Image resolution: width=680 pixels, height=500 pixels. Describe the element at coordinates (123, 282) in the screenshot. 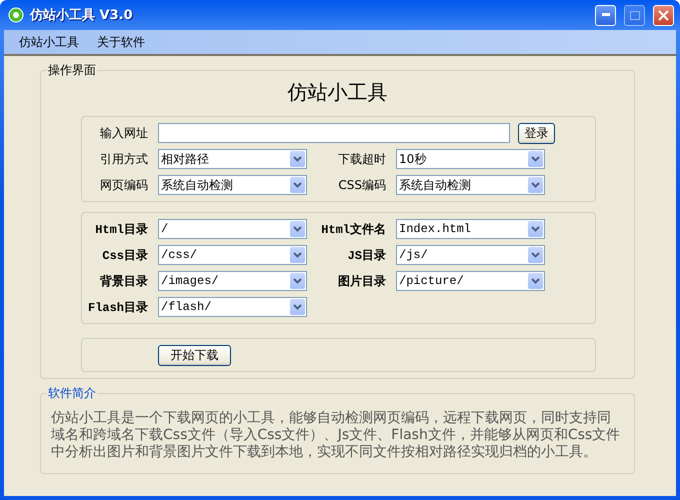

I see `field-label: 背景目录` at that location.